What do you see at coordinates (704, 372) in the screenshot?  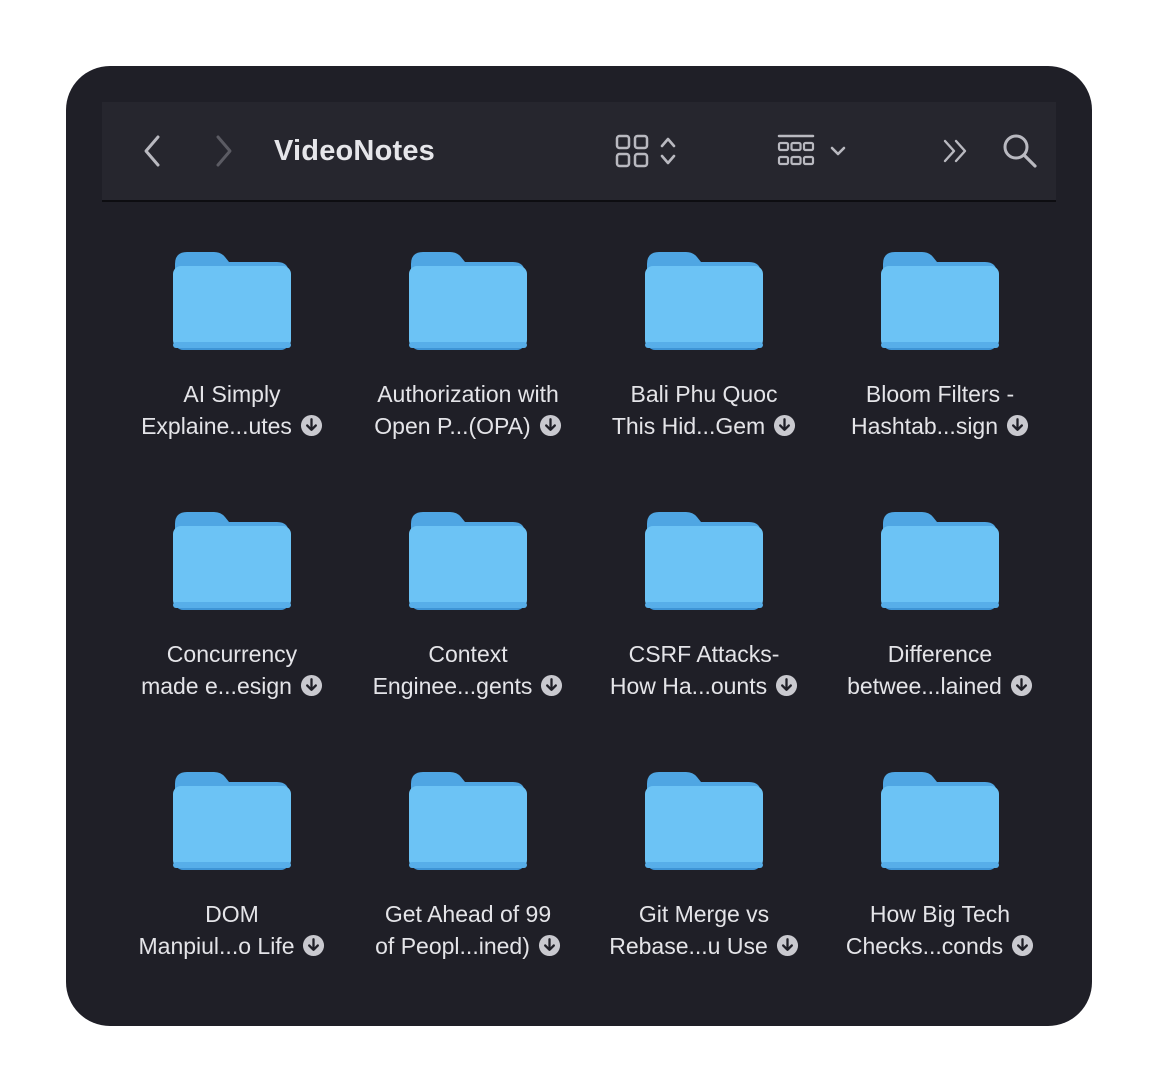 I see `folder-item: Bali Phu Quoc This Hid...Gem` at bounding box center [704, 372].